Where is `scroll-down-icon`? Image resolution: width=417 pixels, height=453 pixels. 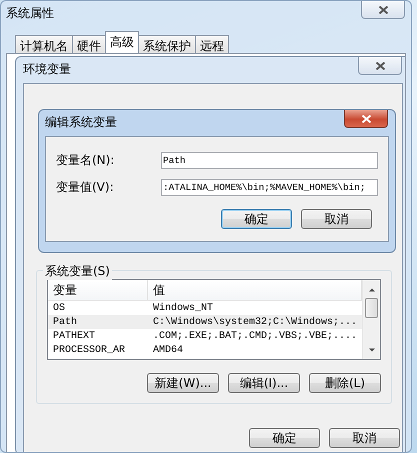 scroll-down-icon is located at coordinates (372, 350).